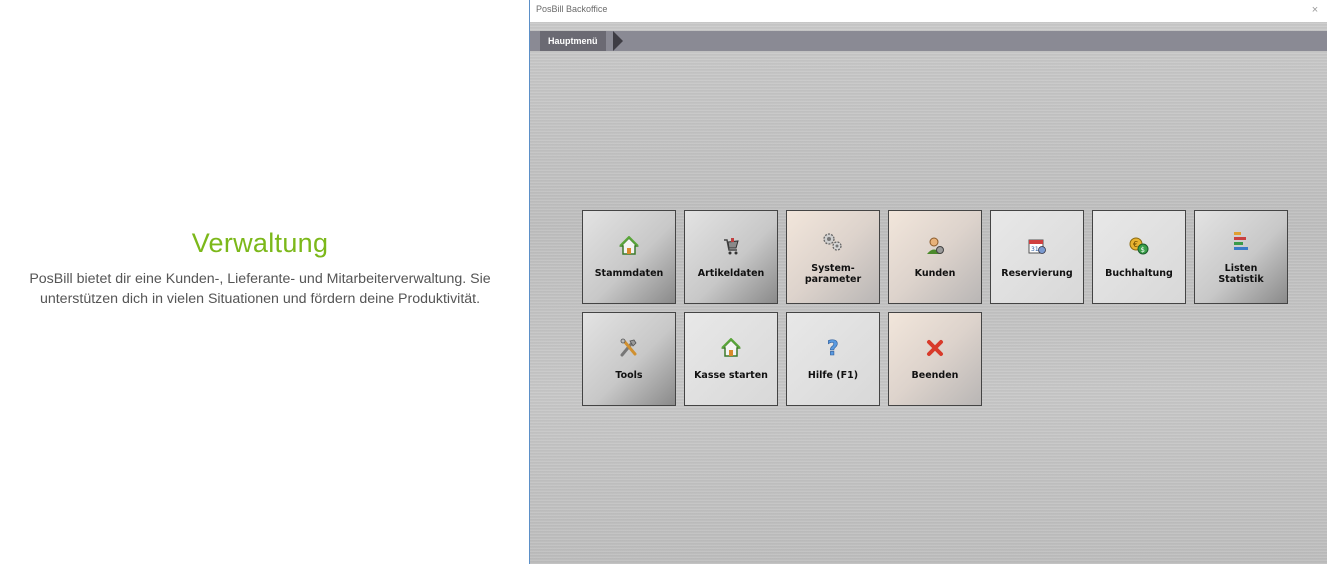 This screenshot has height=564, width=1327. What do you see at coordinates (572, 9) in the screenshot?
I see `window-title: PosBill Backoffice` at bounding box center [572, 9].